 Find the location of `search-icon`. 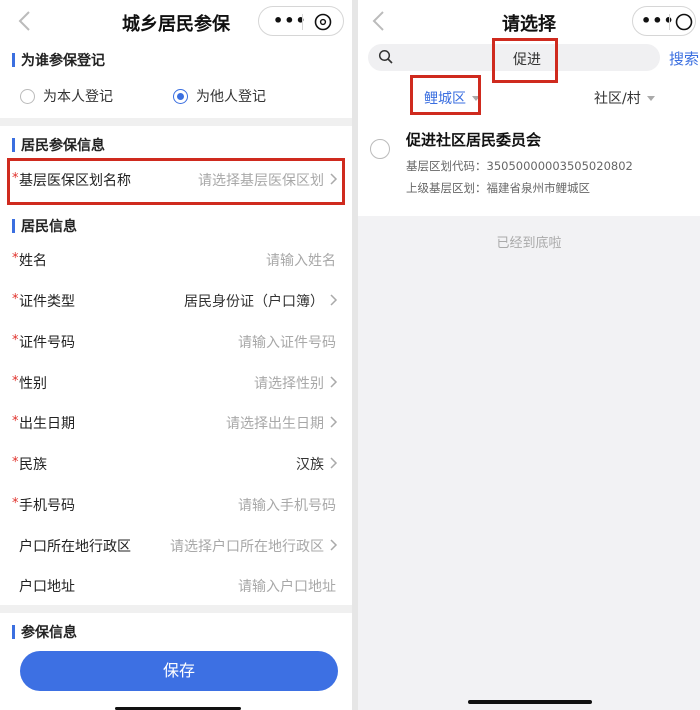

search-icon is located at coordinates (385, 56).